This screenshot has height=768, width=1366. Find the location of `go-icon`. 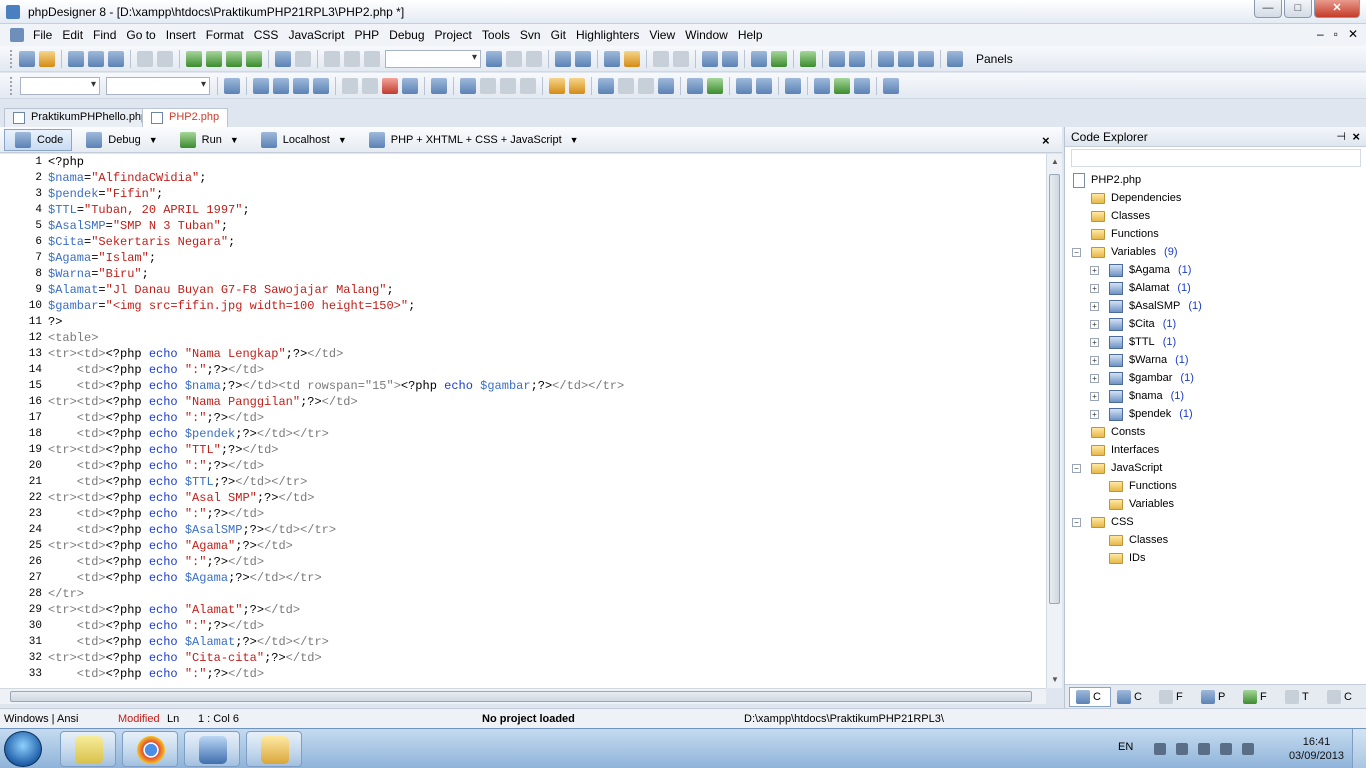

go-icon is located at coordinates (494, 58).